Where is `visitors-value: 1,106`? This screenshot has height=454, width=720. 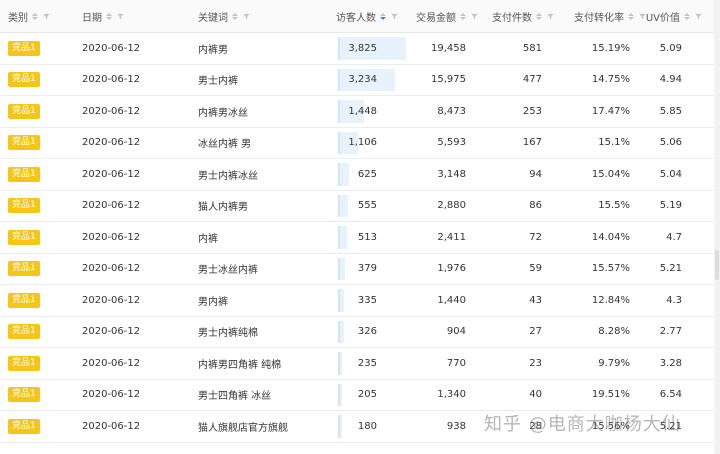 visitors-value: 1,106 is located at coordinates (362, 143).